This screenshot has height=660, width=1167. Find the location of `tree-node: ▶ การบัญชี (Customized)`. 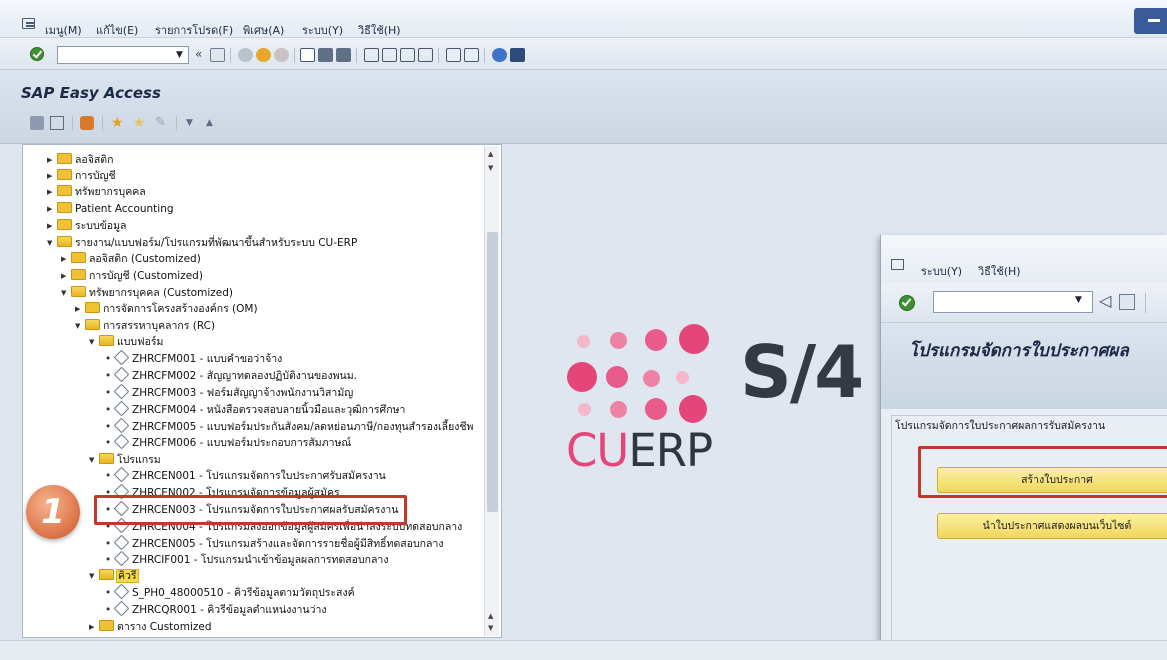

tree-node: ▶ การบัญชี (Customized) is located at coordinates (132, 276).